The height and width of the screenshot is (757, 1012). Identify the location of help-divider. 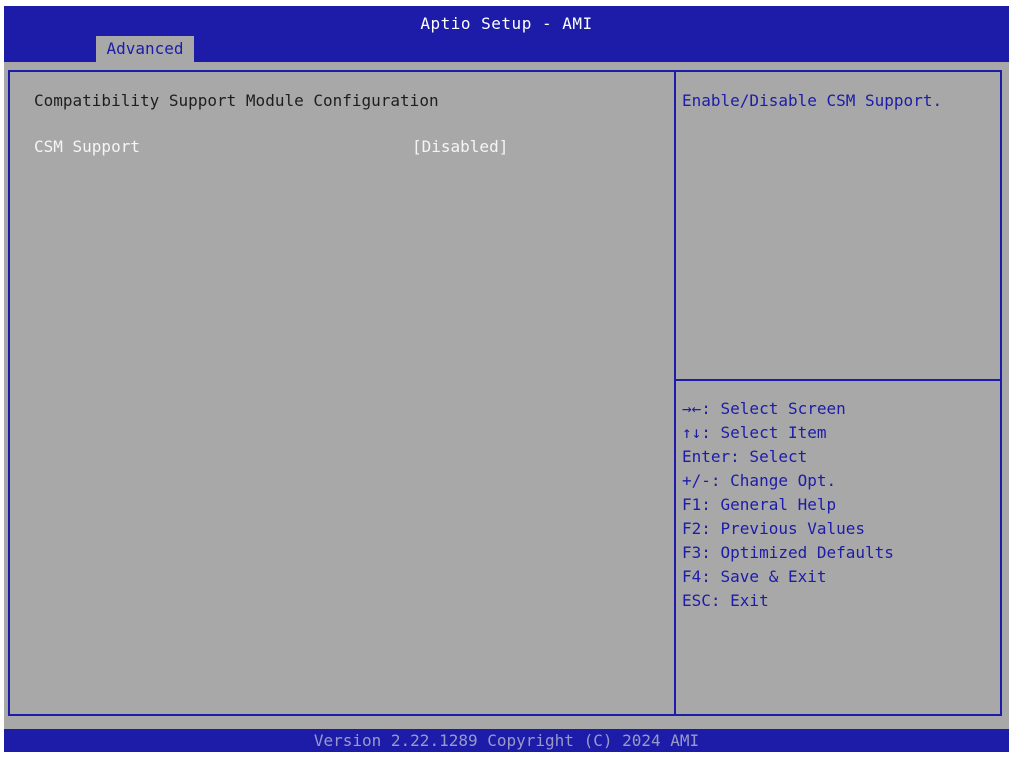
(839, 380).